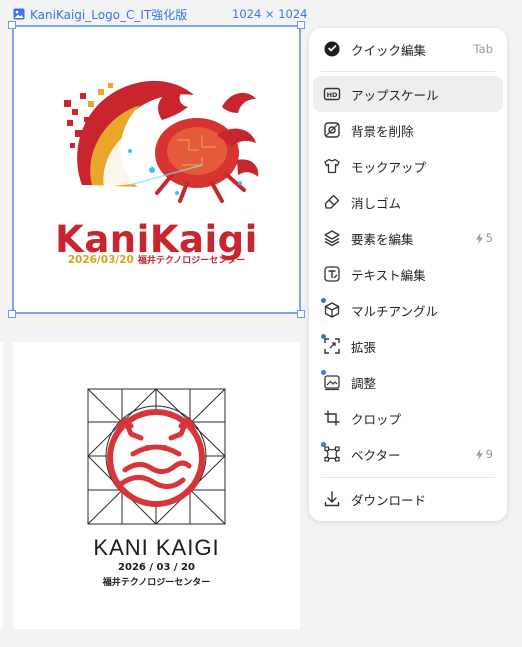 The height and width of the screenshot is (647, 522). I want to click on menu-item-label: テキスト編集, so click(388, 275).